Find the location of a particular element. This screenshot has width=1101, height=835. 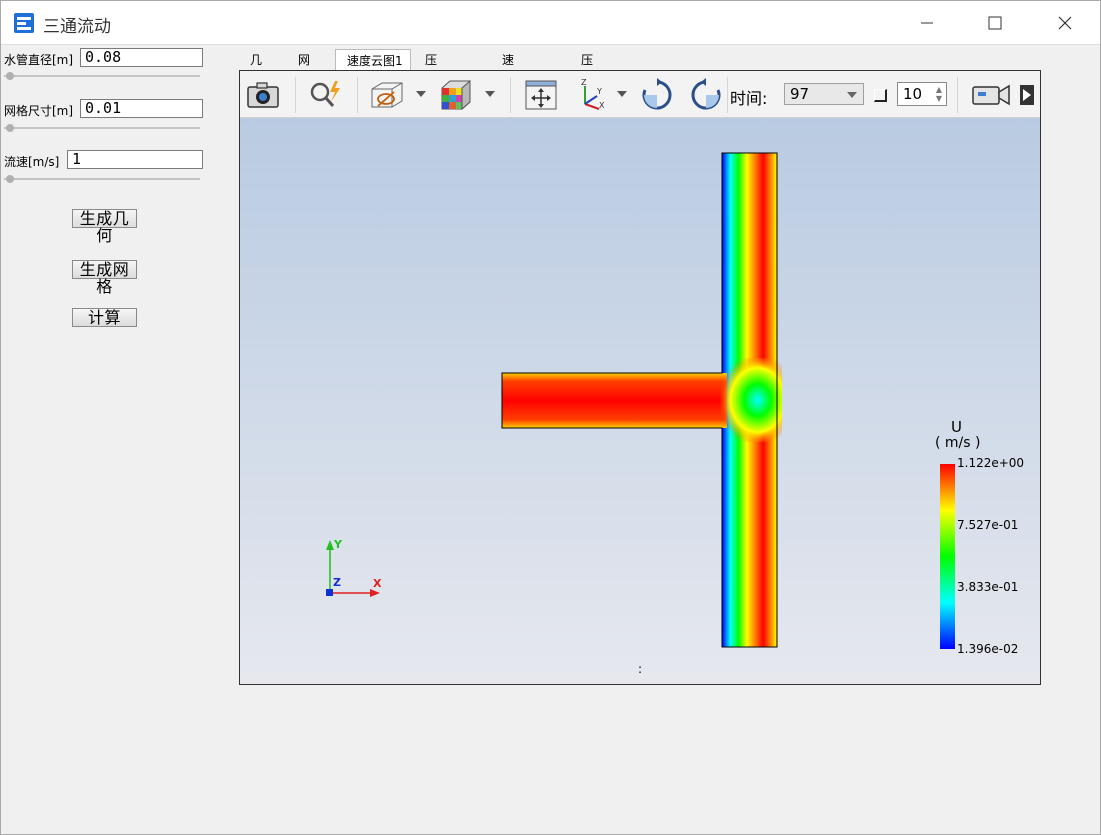

colorbar-label: 3.833e-01 is located at coordinates (988, 587).